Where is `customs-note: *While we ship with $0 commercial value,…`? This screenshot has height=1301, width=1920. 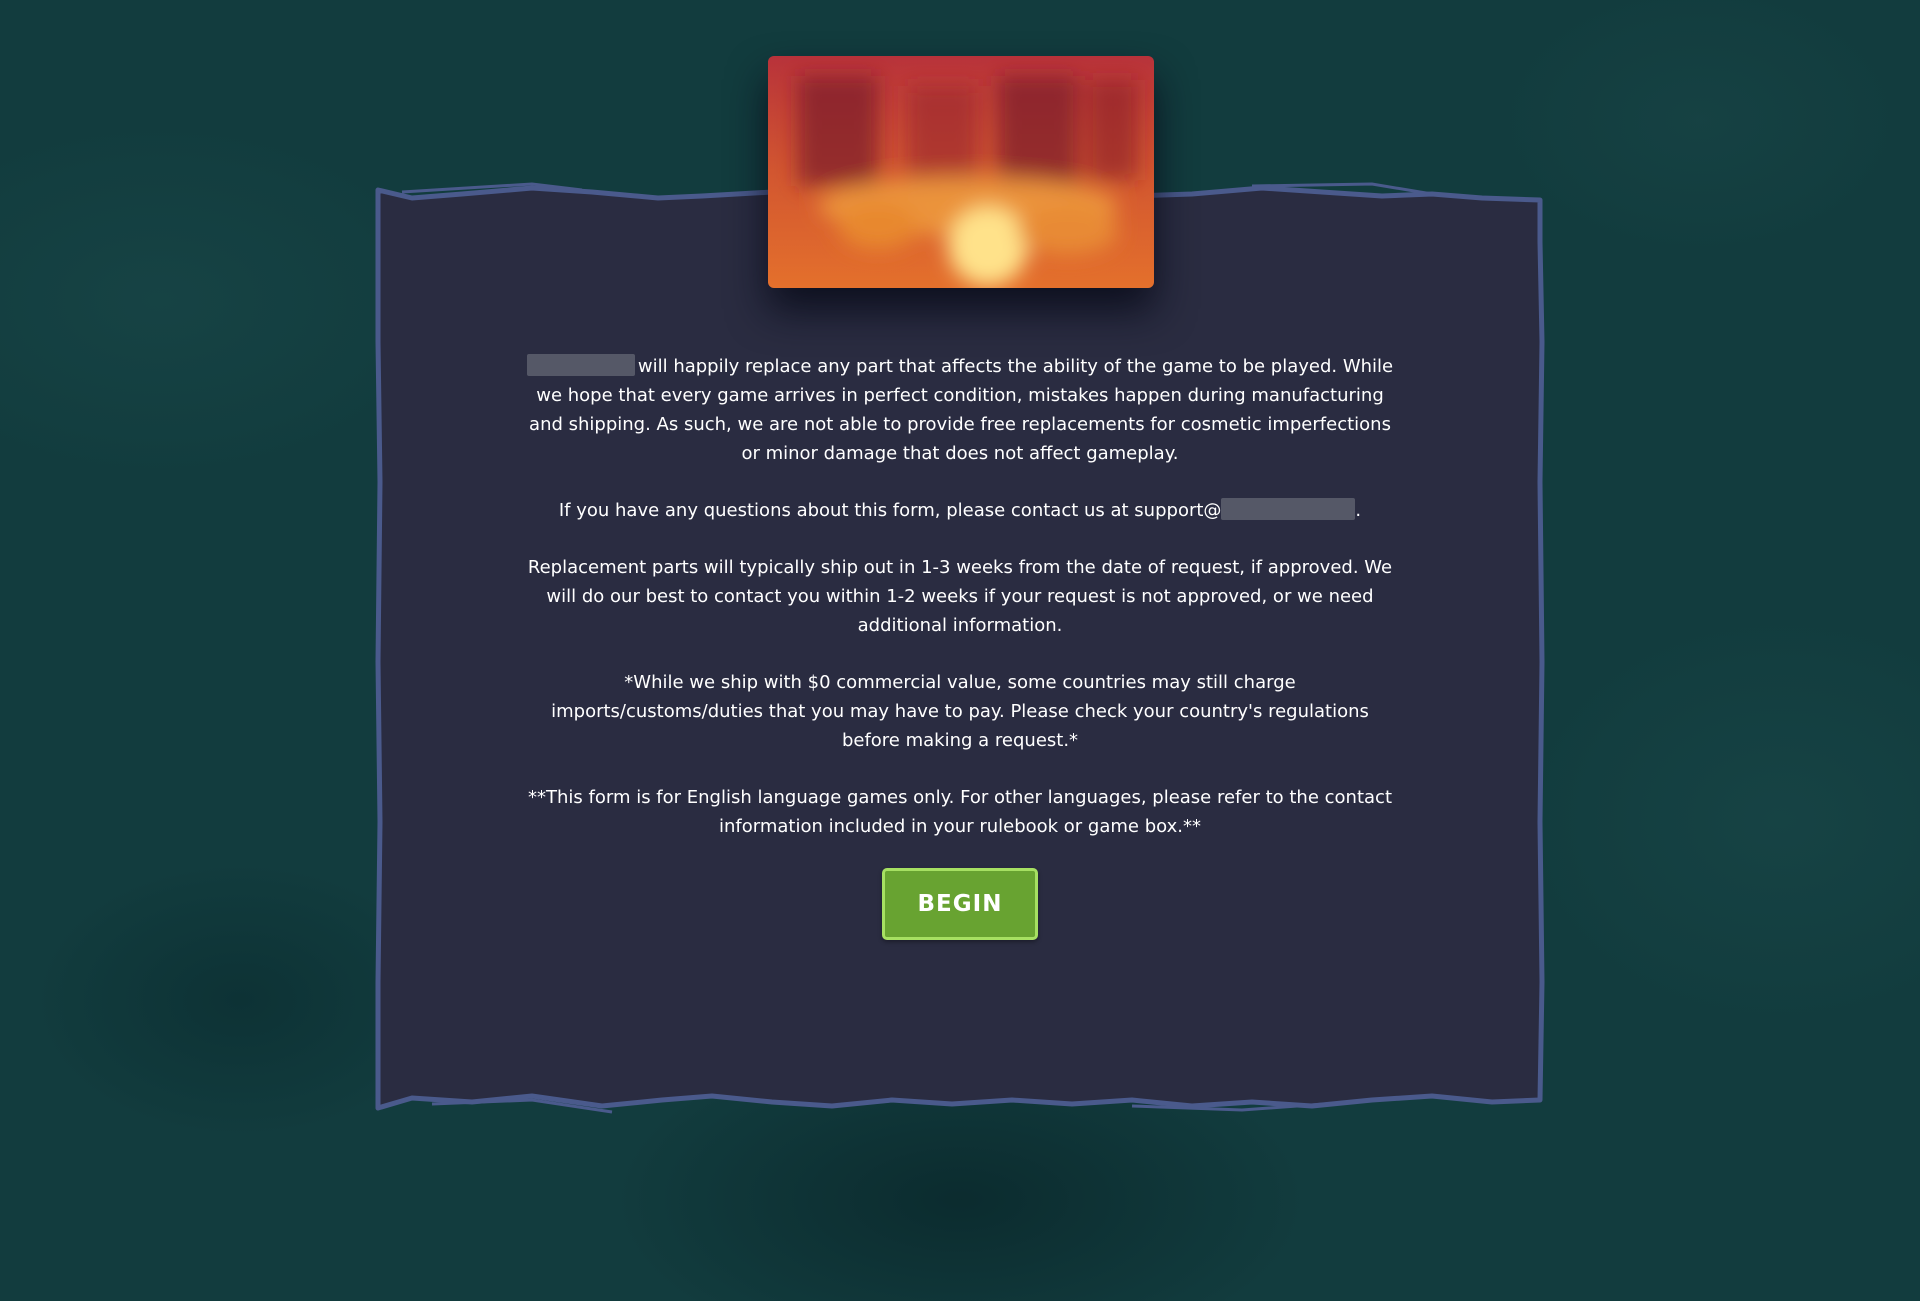
customs-note: *While we ship with $0 commercial value,… is located at coordinates (960, 711).